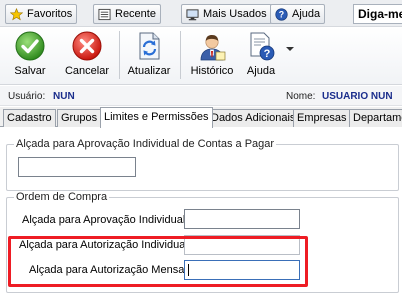 The image size is (402, 295). I want to click on monitor-icon, so click(192, 14).